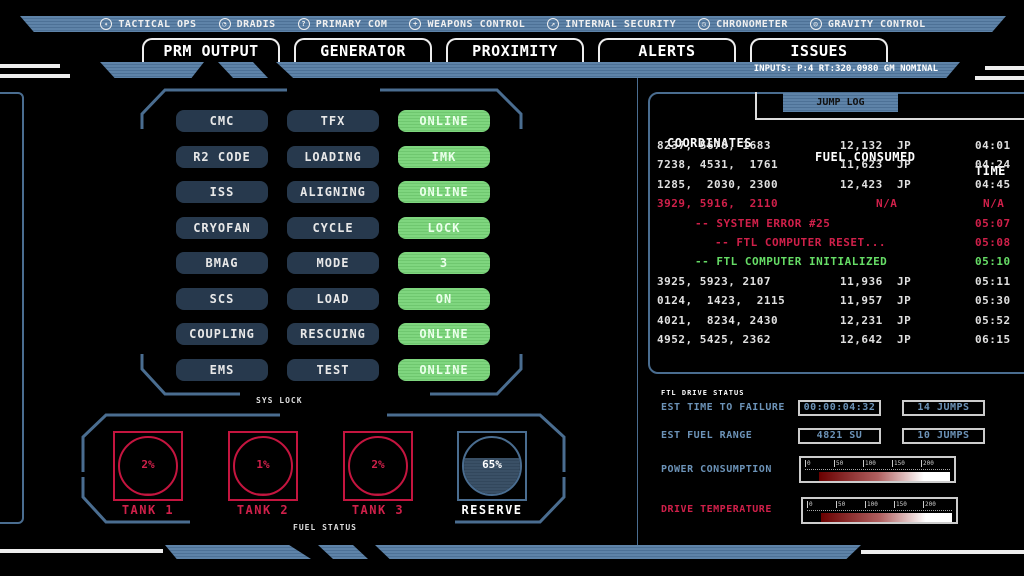 Image resolution: width=1024 pixels, height=576 pixels. Describe the element at coordinates (333, 228) in the screenshot. I see `system-button: CYCLE` at that location.